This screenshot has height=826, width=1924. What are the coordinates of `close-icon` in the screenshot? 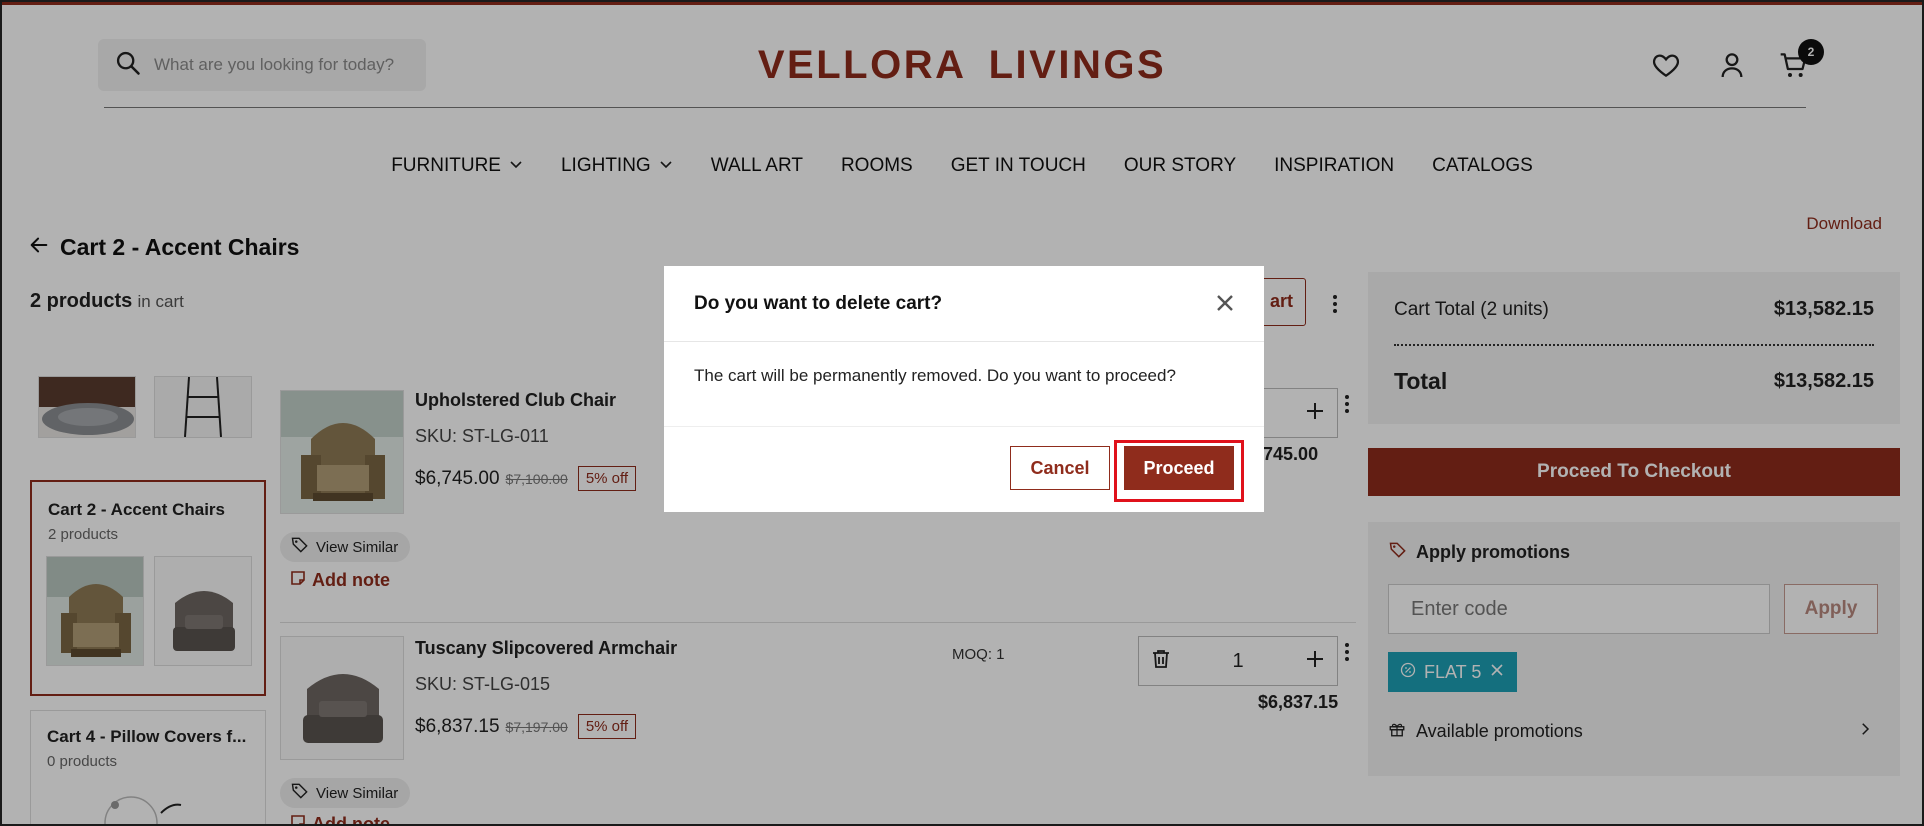 It's located at (1225, 303).